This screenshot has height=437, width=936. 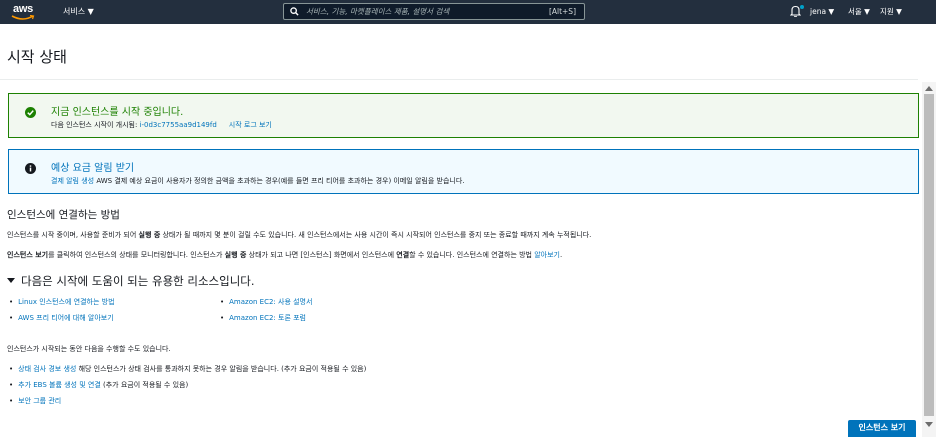 I want to click on p2-text-a: 를 클릭하여 인스턴스의 상태를 모니터링합니다. 인스턴스가, so click(x=136, y=255).